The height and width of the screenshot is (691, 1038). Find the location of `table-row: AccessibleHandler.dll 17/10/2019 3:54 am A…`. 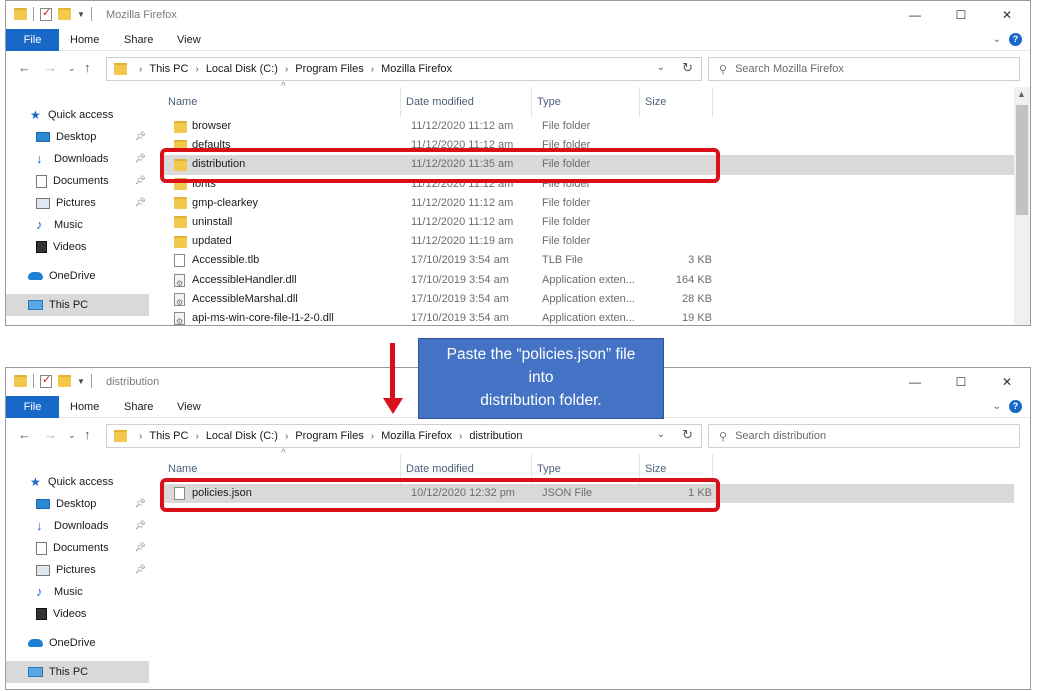

table-row: AccessibleHandler.dll 17/10/2019 3:54 am A… is located at coordinates (588, 280).